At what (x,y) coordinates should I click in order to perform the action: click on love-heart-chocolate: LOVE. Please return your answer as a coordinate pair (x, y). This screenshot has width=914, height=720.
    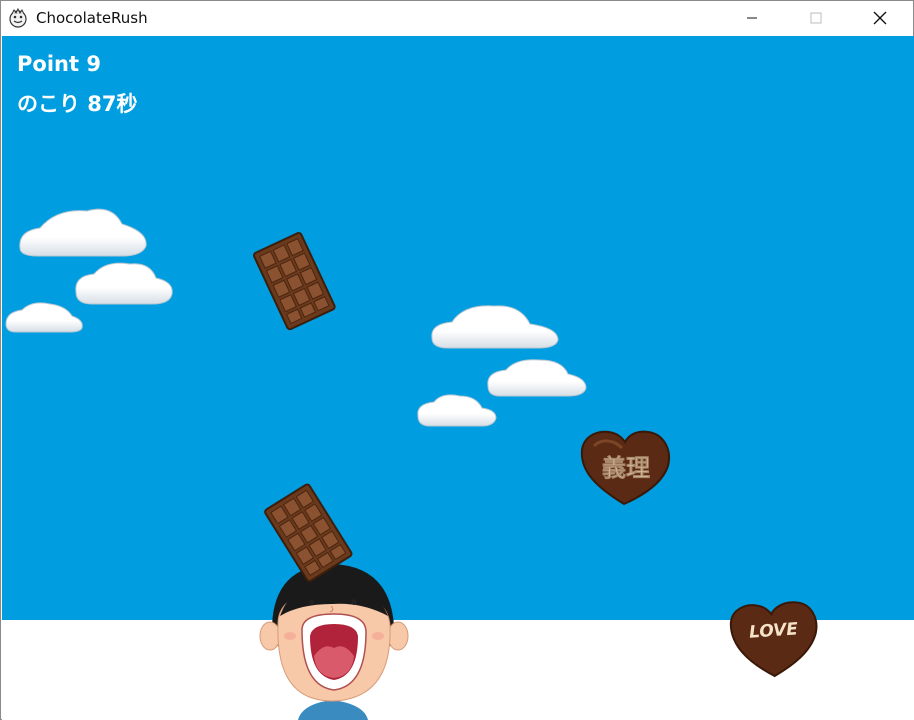
    Looking at the image, I should click on (773, 639).